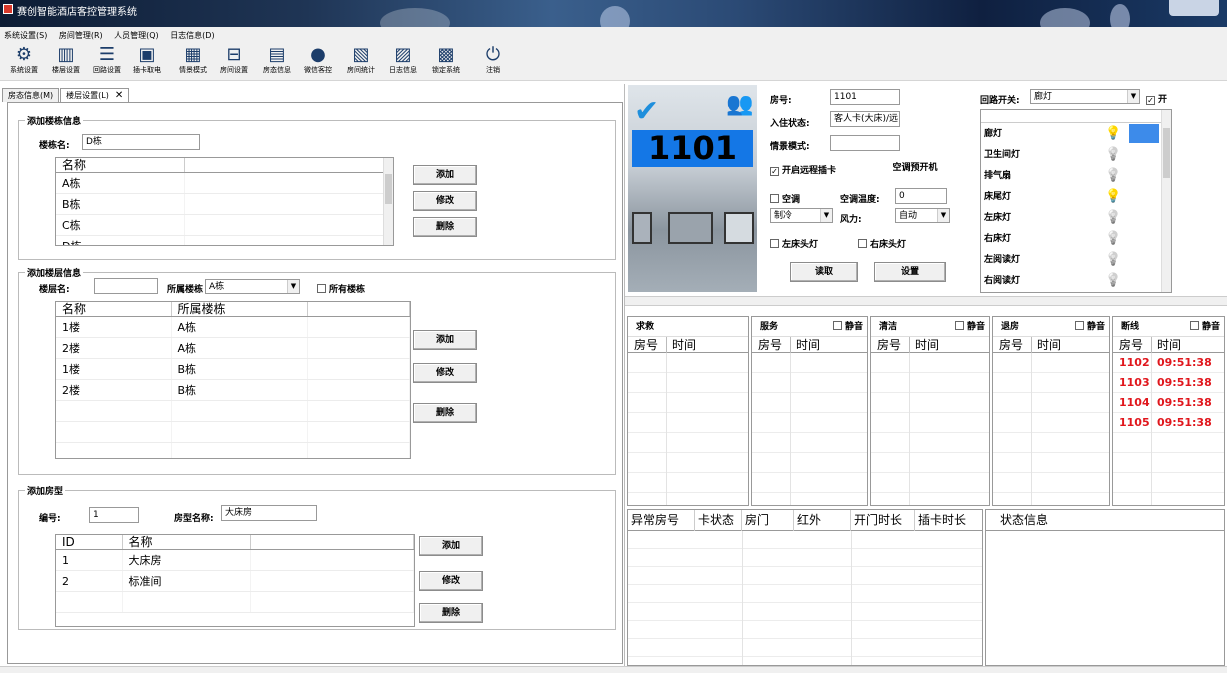 The height and width of the screenshot is (673, 1227). Describe the element at coordinates (1156, 98) in the screenshot. I see `circuit-on-checkbox: ✓ 开` at that location.